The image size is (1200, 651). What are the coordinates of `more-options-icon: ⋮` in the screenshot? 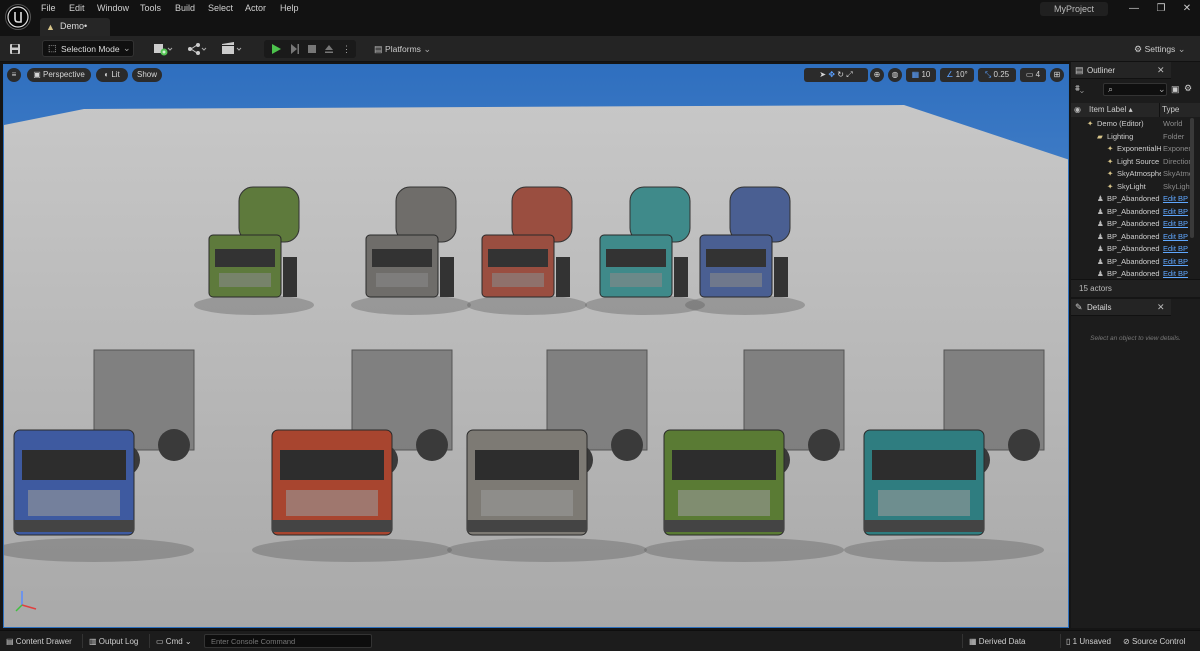 It's located at (347, 49).